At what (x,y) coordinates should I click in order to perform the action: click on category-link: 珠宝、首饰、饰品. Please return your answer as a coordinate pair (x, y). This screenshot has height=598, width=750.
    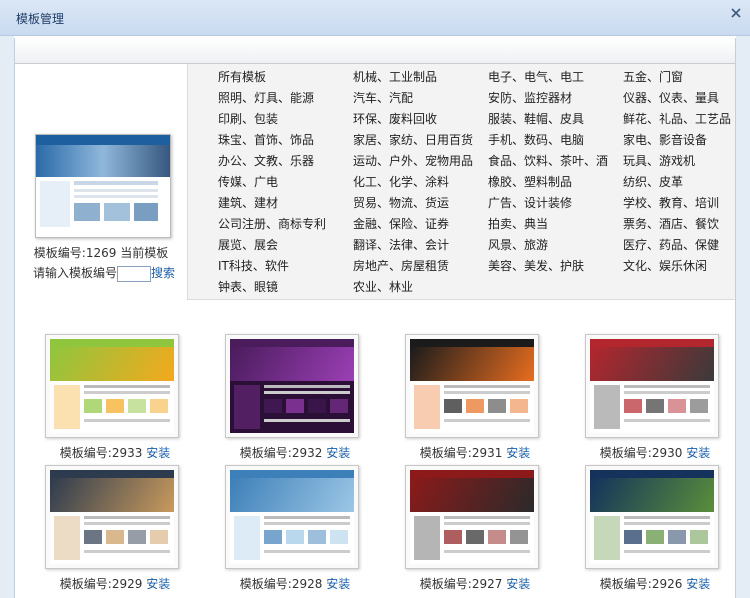
    Looking at the image, I should click on (285, 140).